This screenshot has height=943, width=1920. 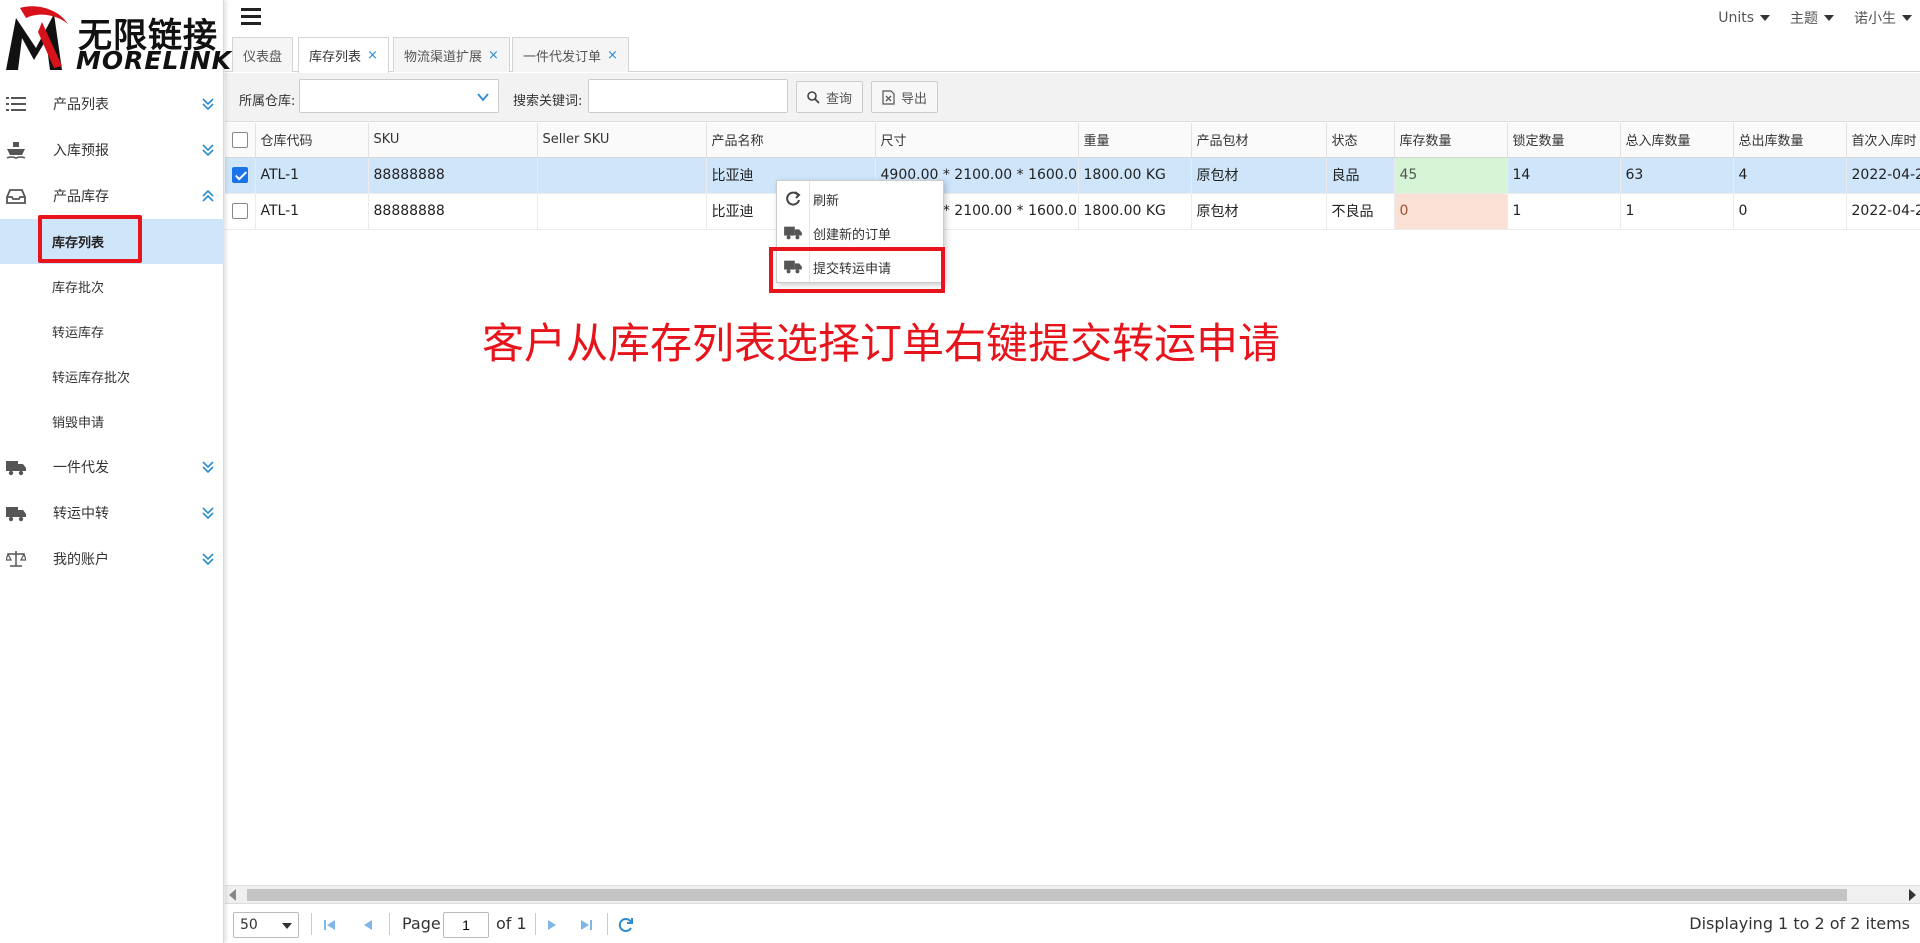 I want to click on sidebar-group-label: 产品列表, so click(x=81, y=105).